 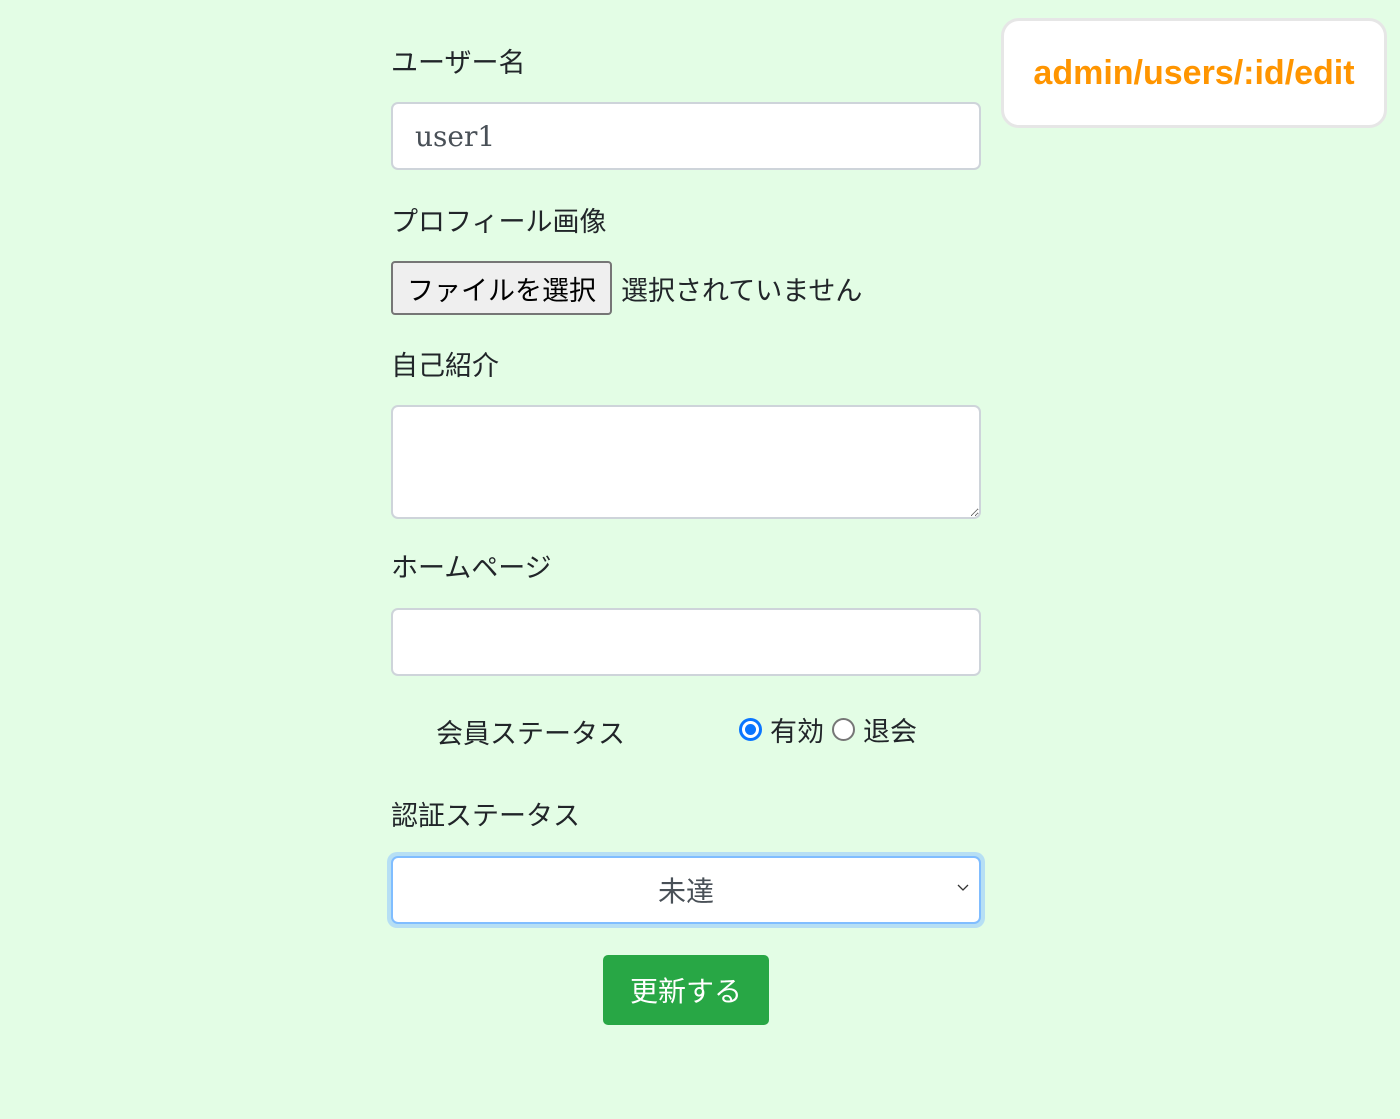 What do you see at coordinates (963, 887) in the screenshot?
I see `chevron-down-icon` at bounding box center [963, 887].